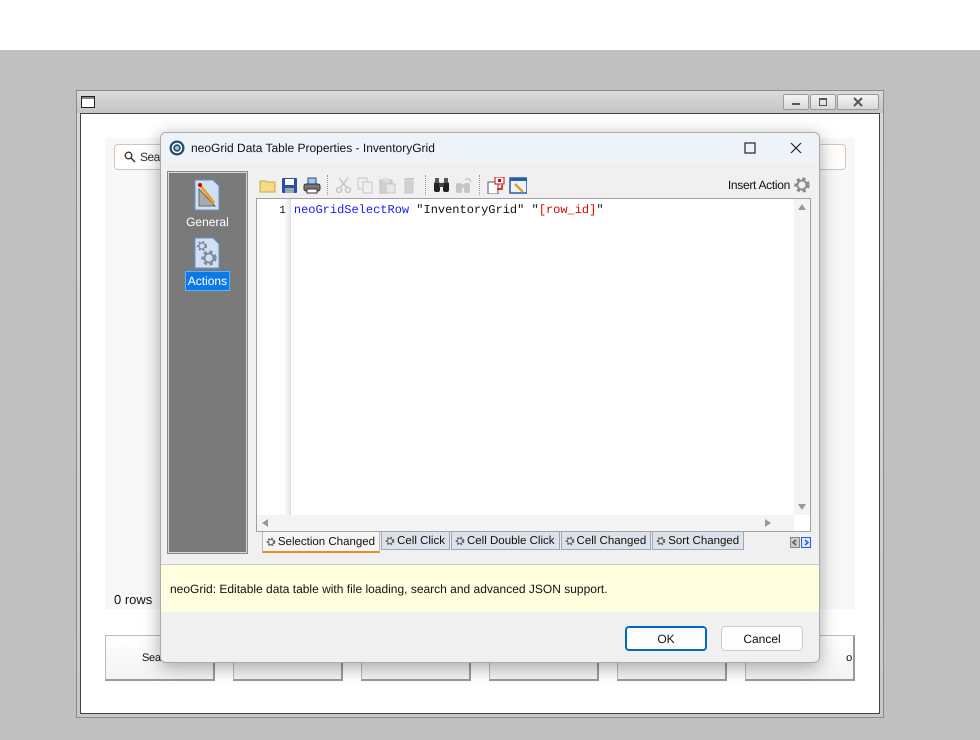 The width and height of the screenshot is (980, 740). Describe the element at coordinates (321, 542) in the screenshot. I see `event-tab: Selection Changed` at that location.